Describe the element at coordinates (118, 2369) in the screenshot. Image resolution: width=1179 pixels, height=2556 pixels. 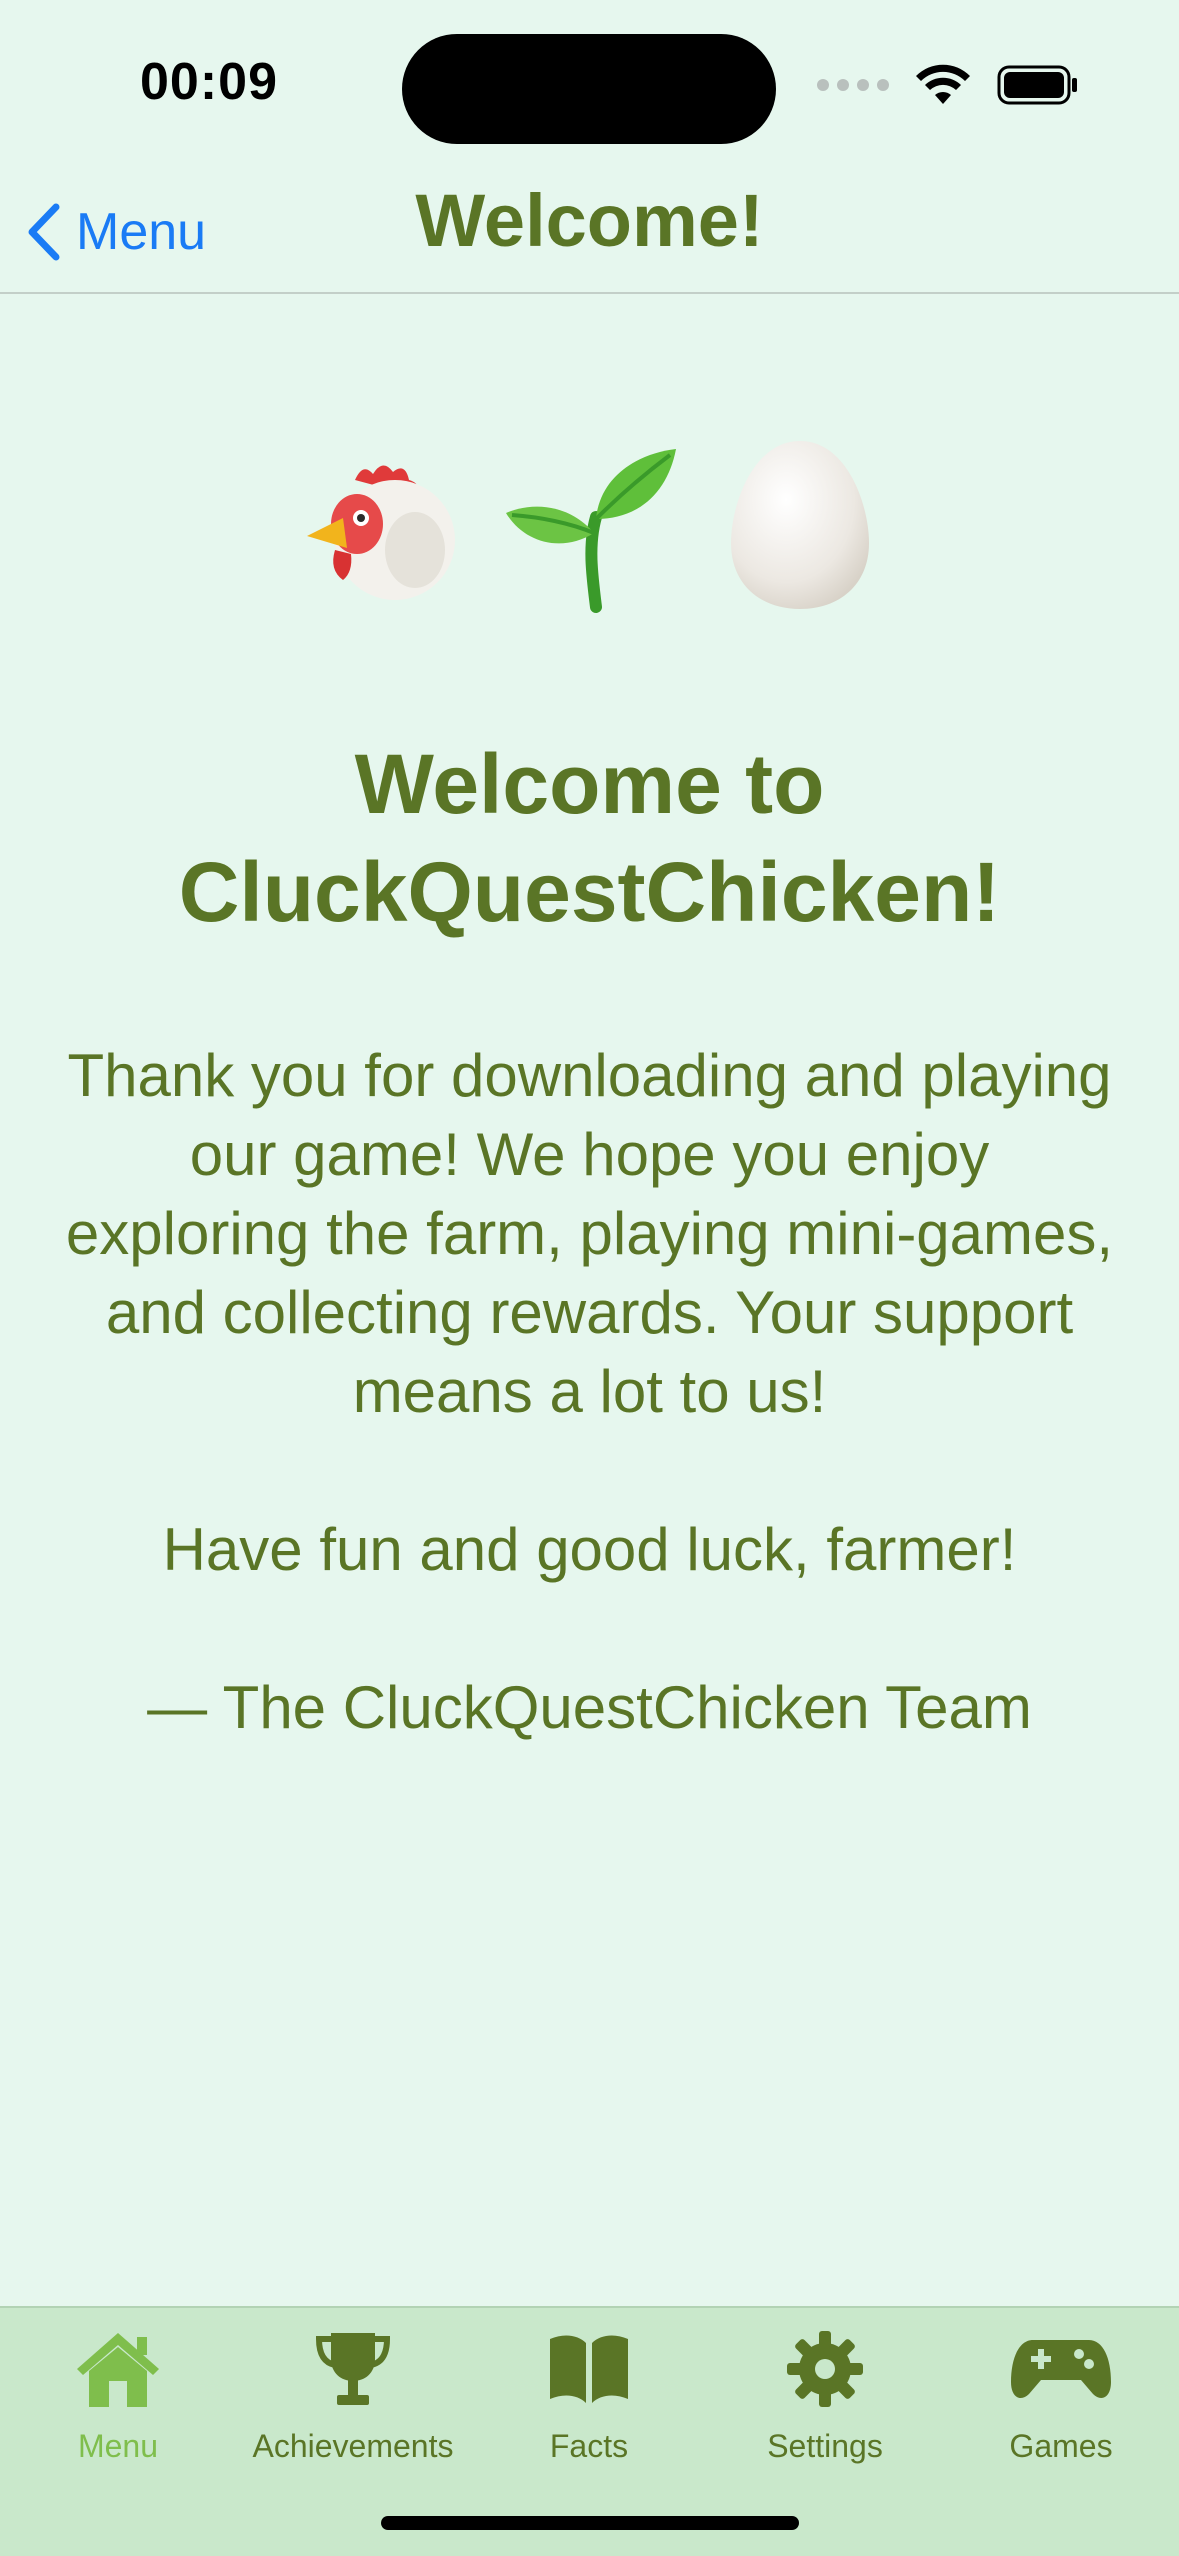
I see `house-icon` at that location.